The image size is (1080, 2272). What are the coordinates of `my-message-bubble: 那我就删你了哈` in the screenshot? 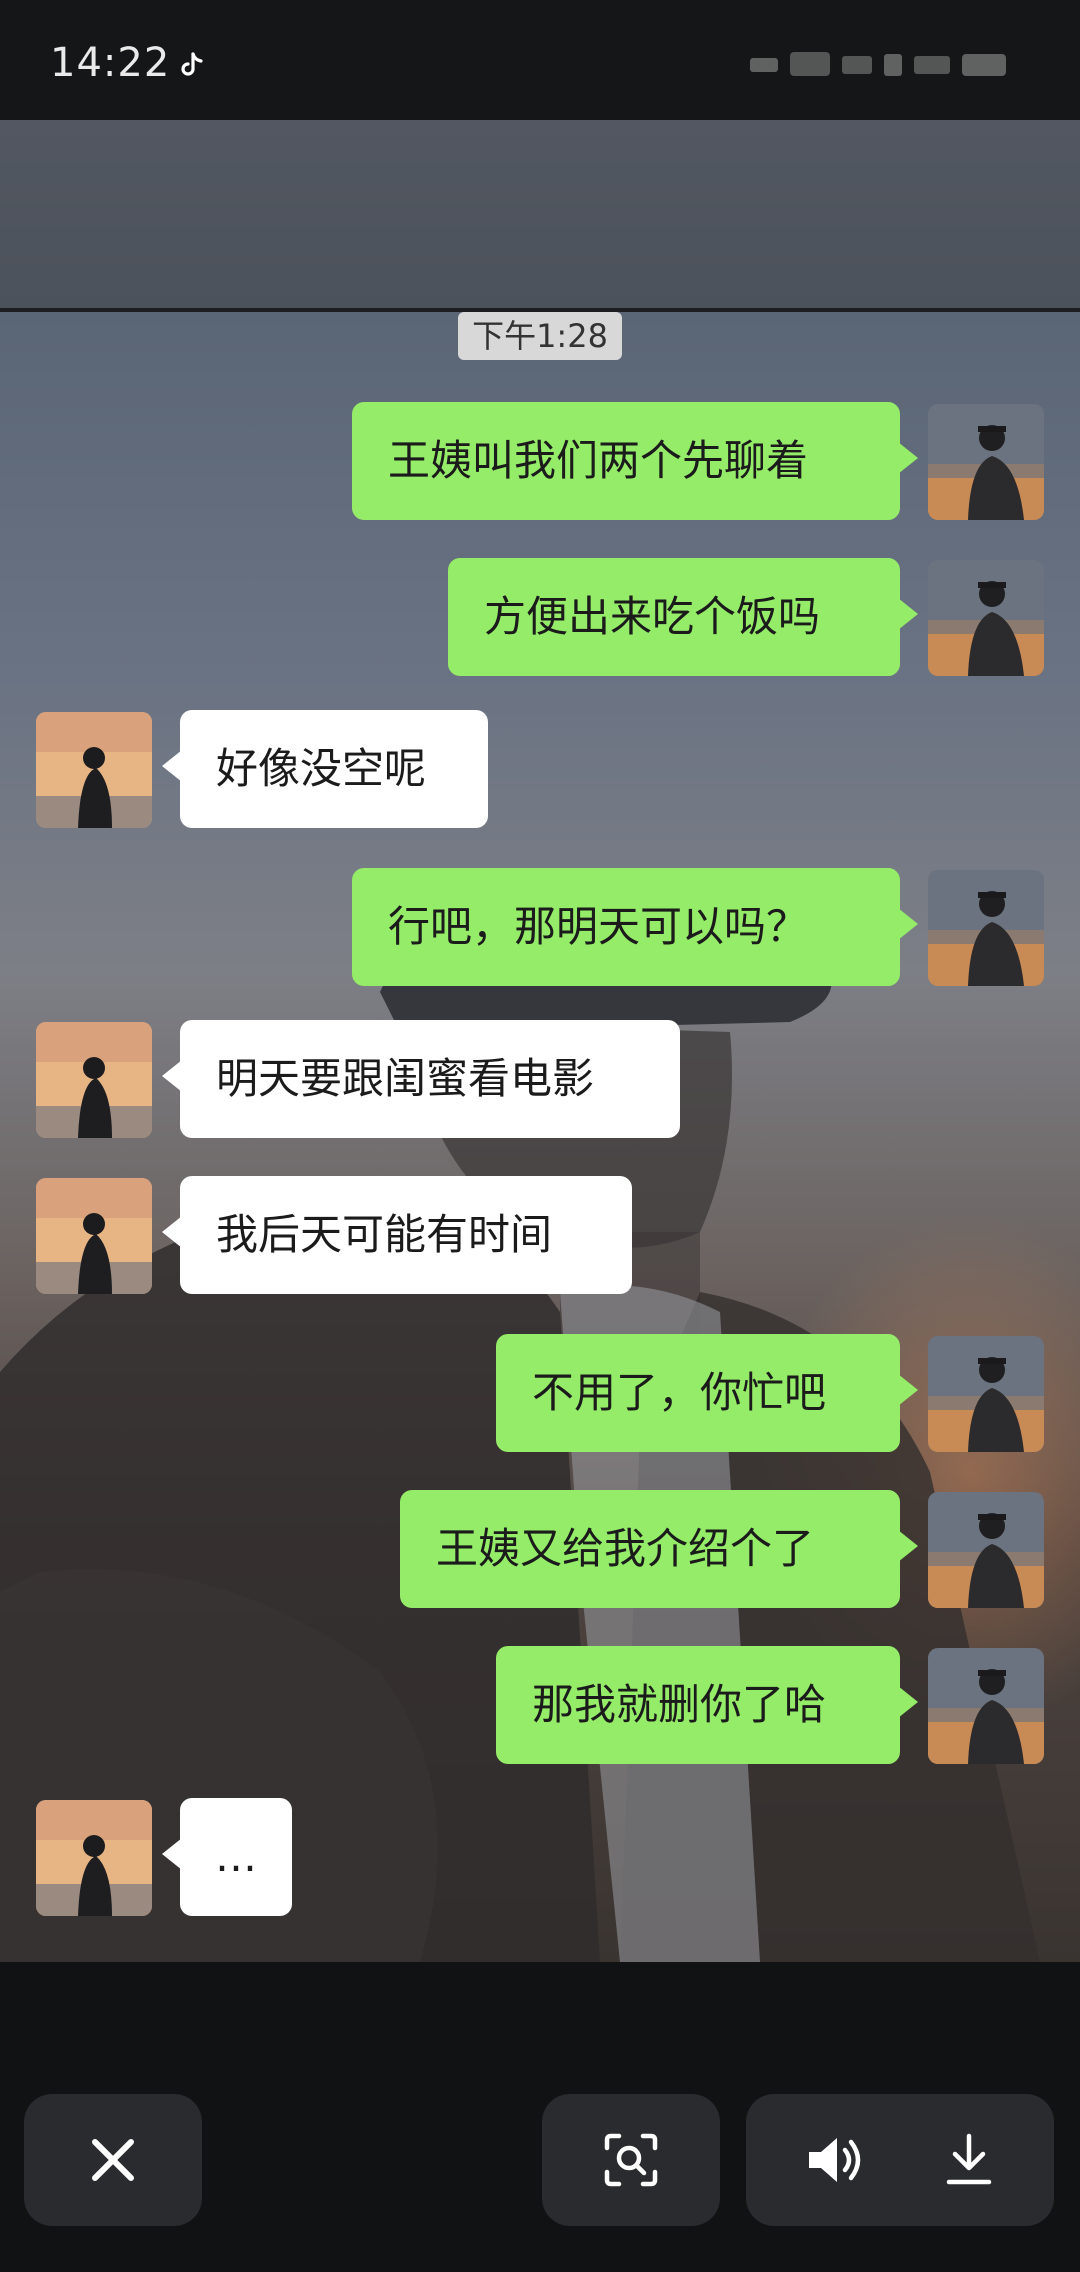 It's located at (707, 1705).